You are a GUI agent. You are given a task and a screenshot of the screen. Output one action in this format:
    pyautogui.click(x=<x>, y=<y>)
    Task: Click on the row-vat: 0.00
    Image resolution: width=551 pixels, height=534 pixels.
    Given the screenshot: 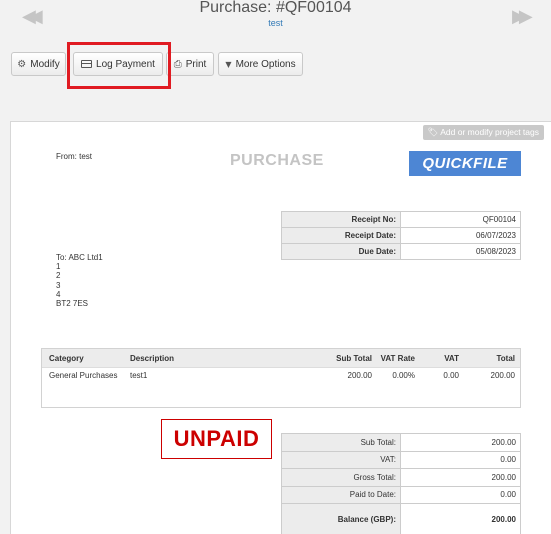 What is the action you would take?
    pyautogui.click(x=451, y=375)
    